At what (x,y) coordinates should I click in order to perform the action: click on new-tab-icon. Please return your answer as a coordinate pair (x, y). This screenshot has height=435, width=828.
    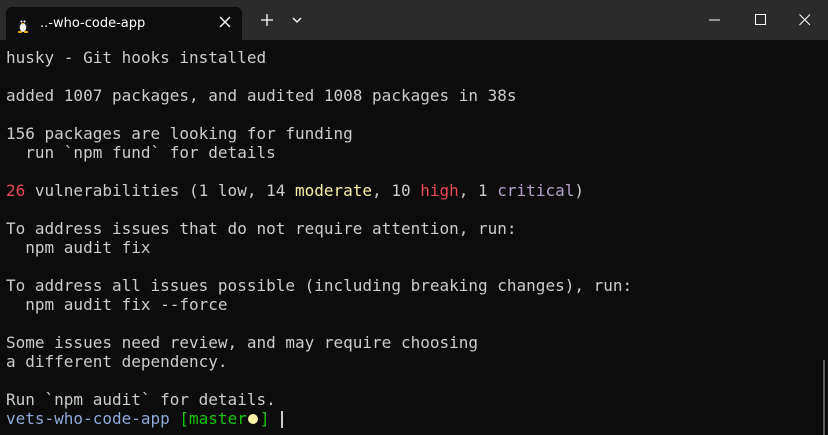
    Looking at the image, I should click on (267, 20).